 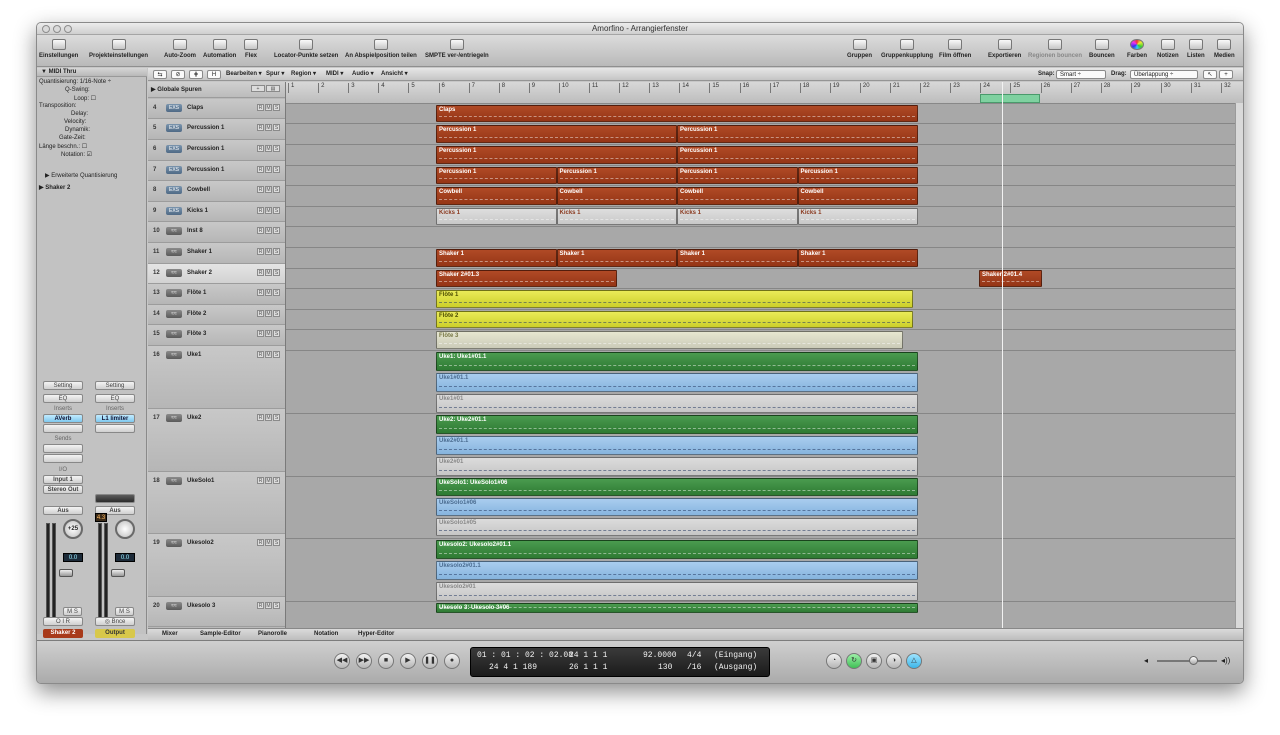 What do you see at coordinates (677, 507) in the screenshot?
I see `region-ukesolo1-take-a: UkeSolo1#06` at bounding box center [677, 507].